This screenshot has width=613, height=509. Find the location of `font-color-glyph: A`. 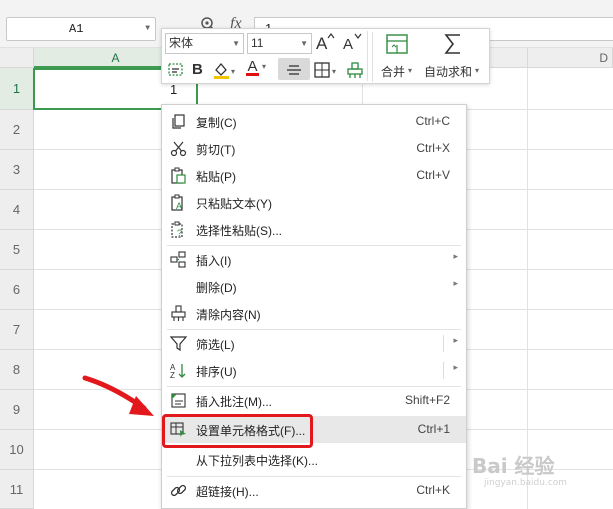

font-color-glyph: A is located at coordinates (252, 66).